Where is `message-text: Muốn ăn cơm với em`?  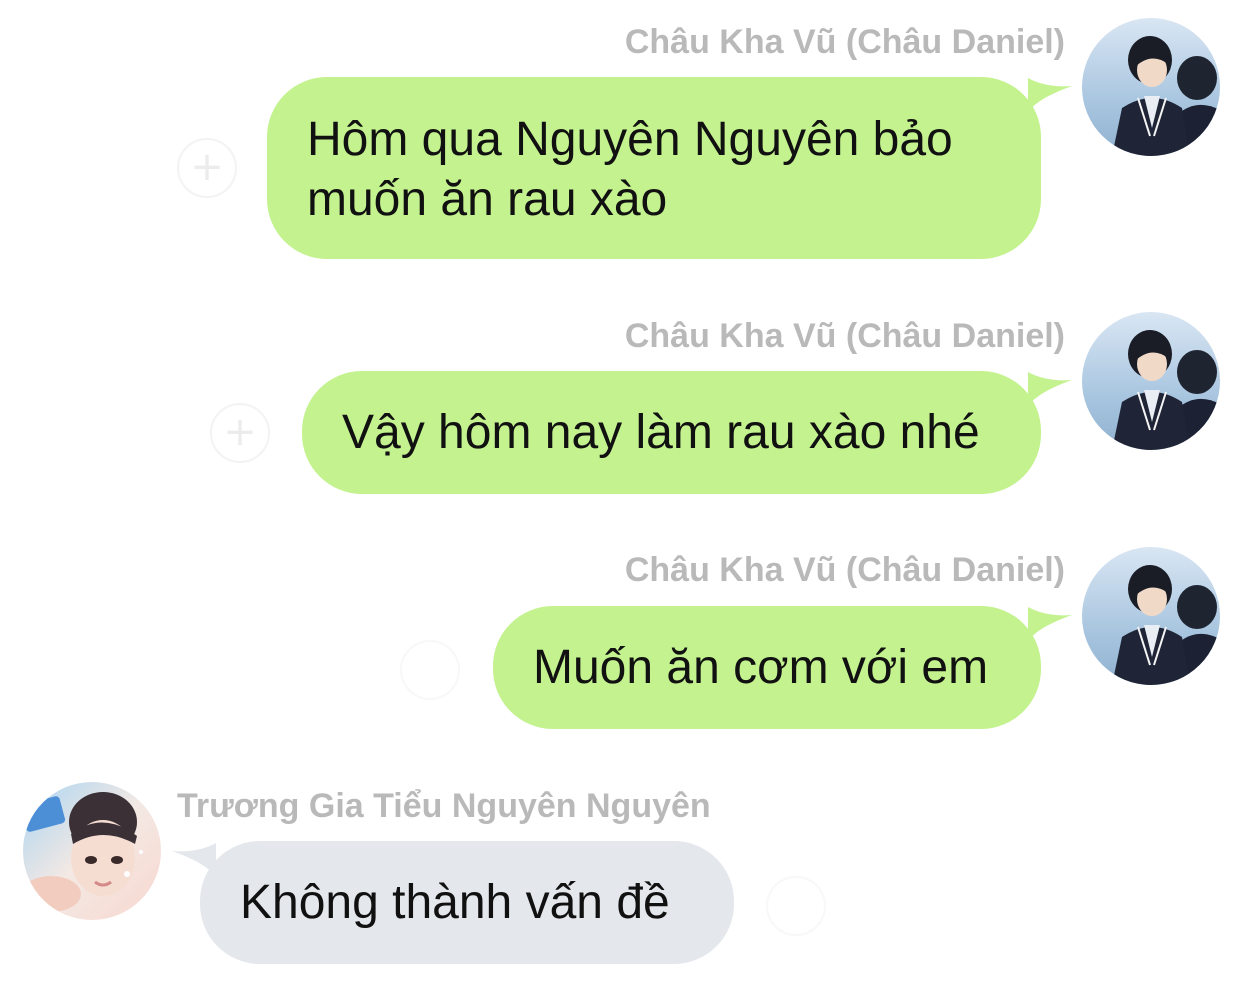 message-text: Muốn ăn cơm với em is located at coordinates (761, 667).